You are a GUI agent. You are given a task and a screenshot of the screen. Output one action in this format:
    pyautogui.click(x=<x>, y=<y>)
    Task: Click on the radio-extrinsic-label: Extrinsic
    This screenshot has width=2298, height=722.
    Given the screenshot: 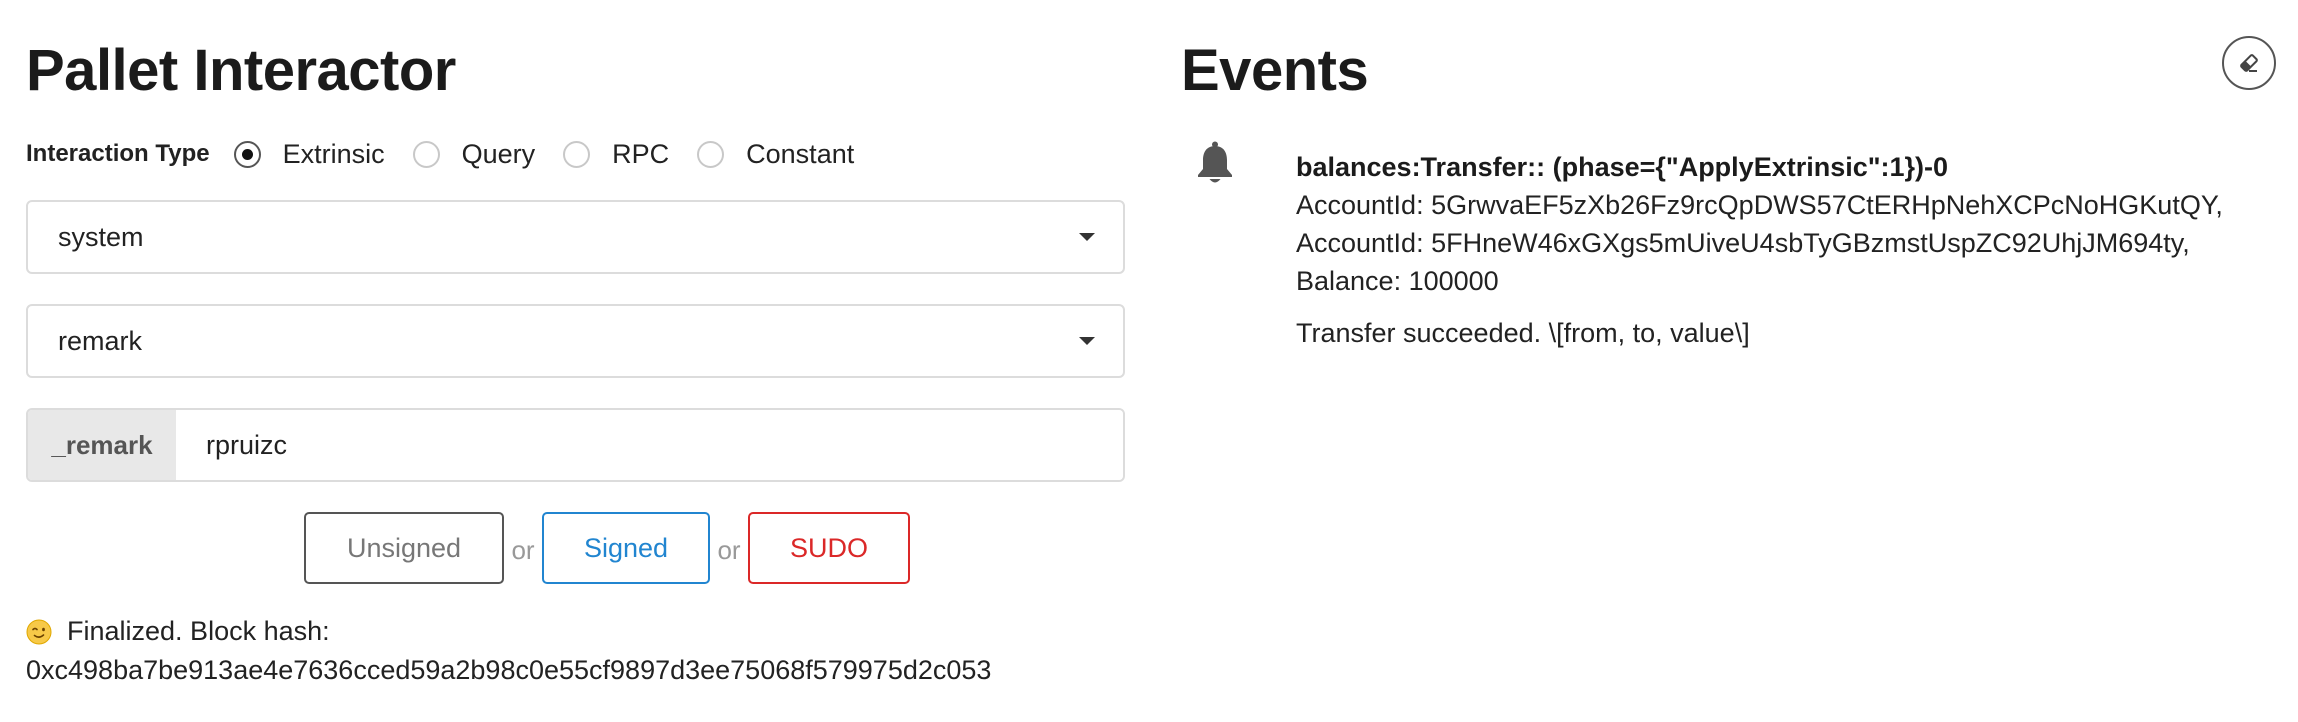 What is the action you would take?
    pyautogui.click(x=333, y=153)
    